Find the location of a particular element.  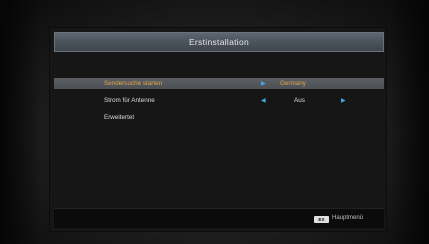

dialog-title: Erstinstallation is located at coordinates (219, 42).